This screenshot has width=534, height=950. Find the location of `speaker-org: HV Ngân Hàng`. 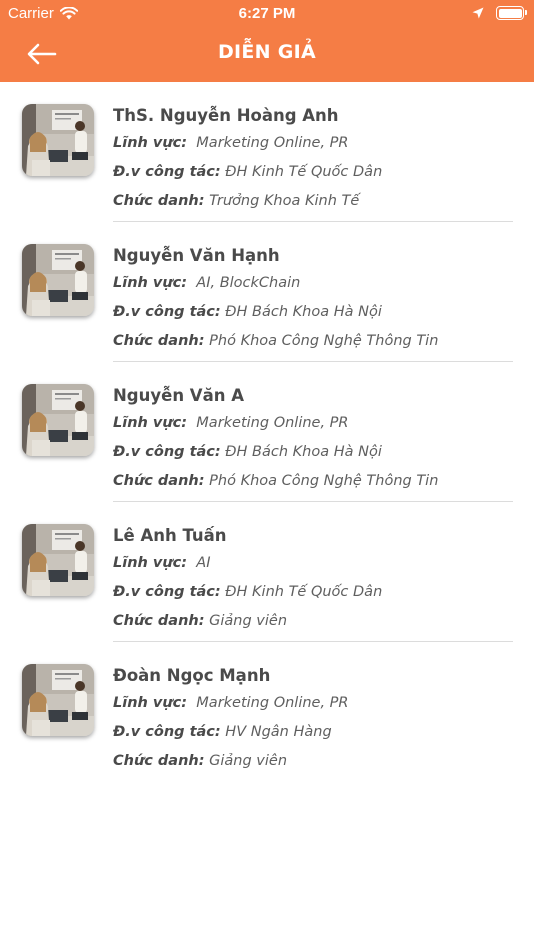

speaker-org: HV Ngân Hàng is located at coordinates (278, 732).